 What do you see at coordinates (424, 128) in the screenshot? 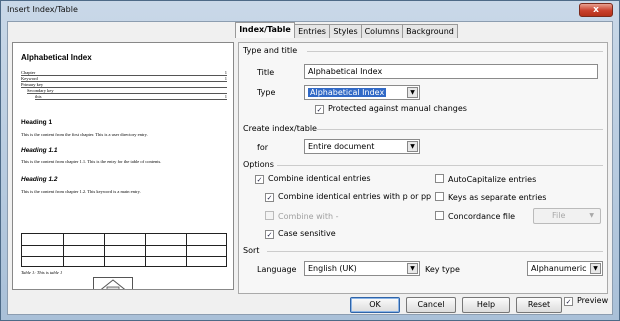
I see `create-section: Create index/table` at bounding box center [424, 128].